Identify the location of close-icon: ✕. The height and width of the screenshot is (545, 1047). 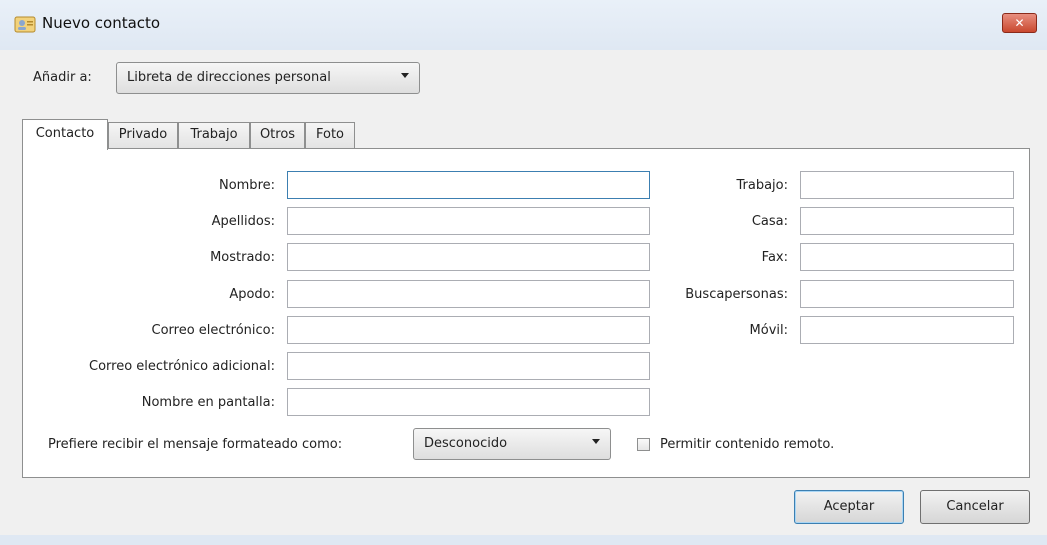
(1019, 23).